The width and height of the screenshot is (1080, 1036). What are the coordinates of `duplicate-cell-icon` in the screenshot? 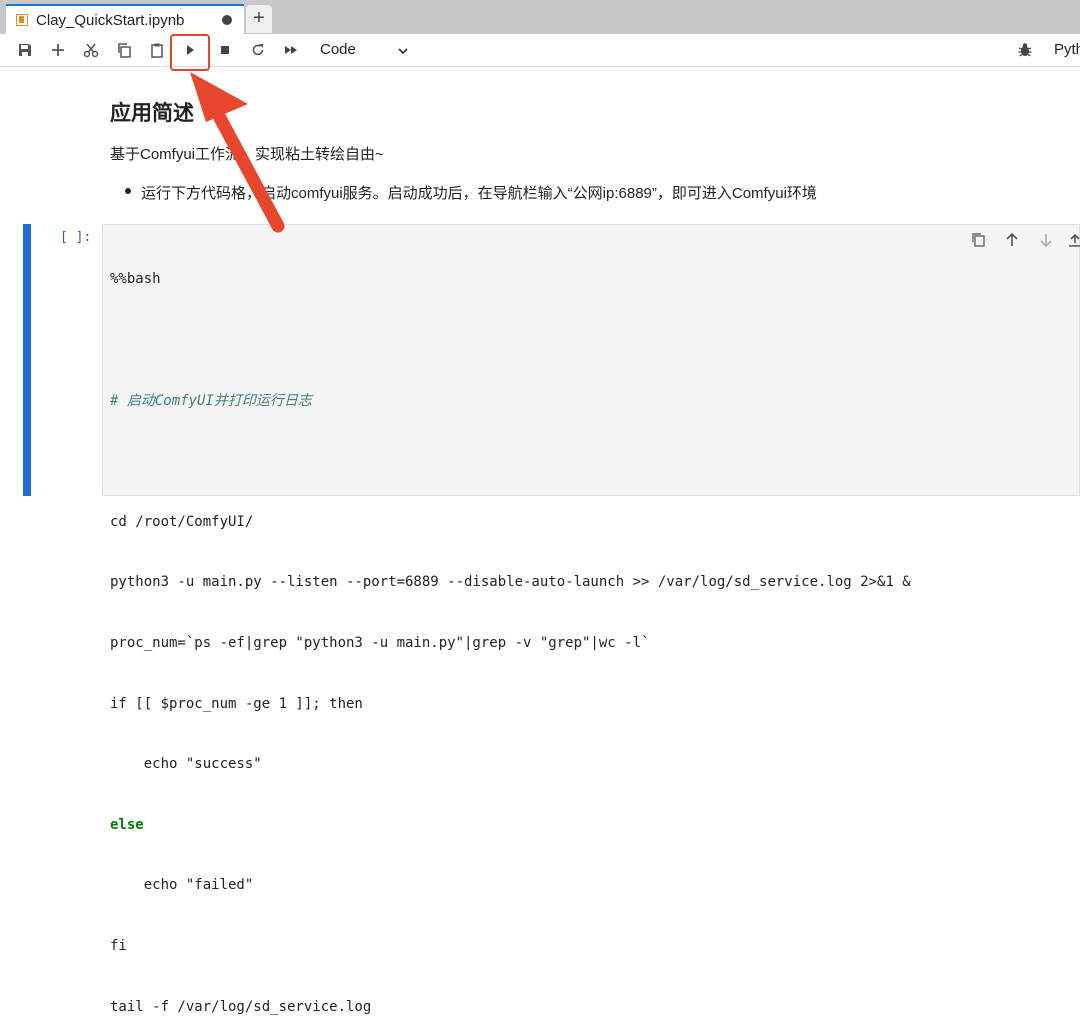 It's located at (979, 240).